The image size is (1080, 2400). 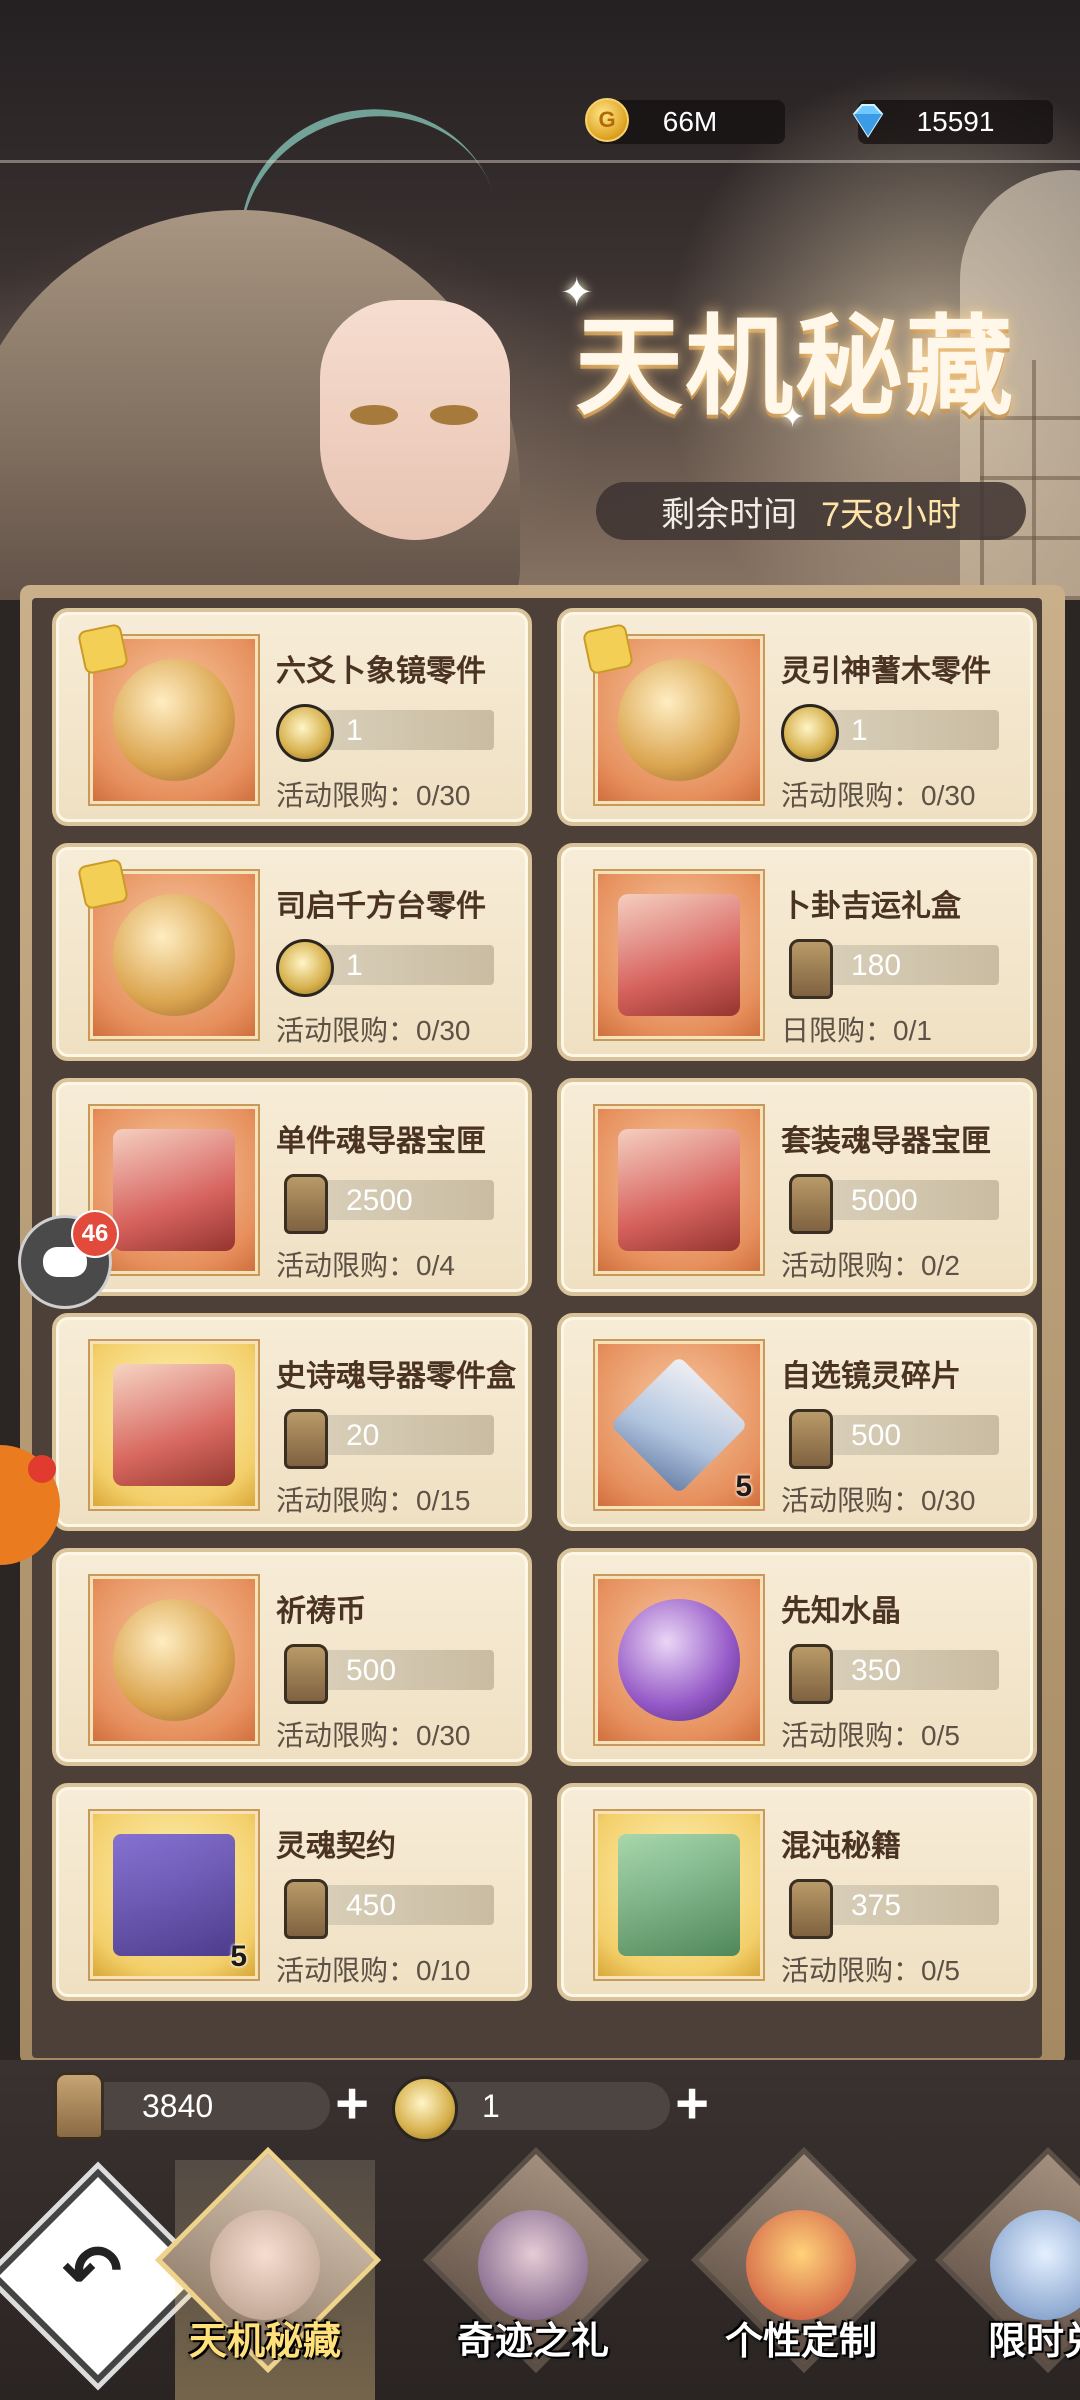 I want to click on shop-item-card: 单件魂导器宝匣 2500 活动限购：0/4, so click(x=292, y=1187).